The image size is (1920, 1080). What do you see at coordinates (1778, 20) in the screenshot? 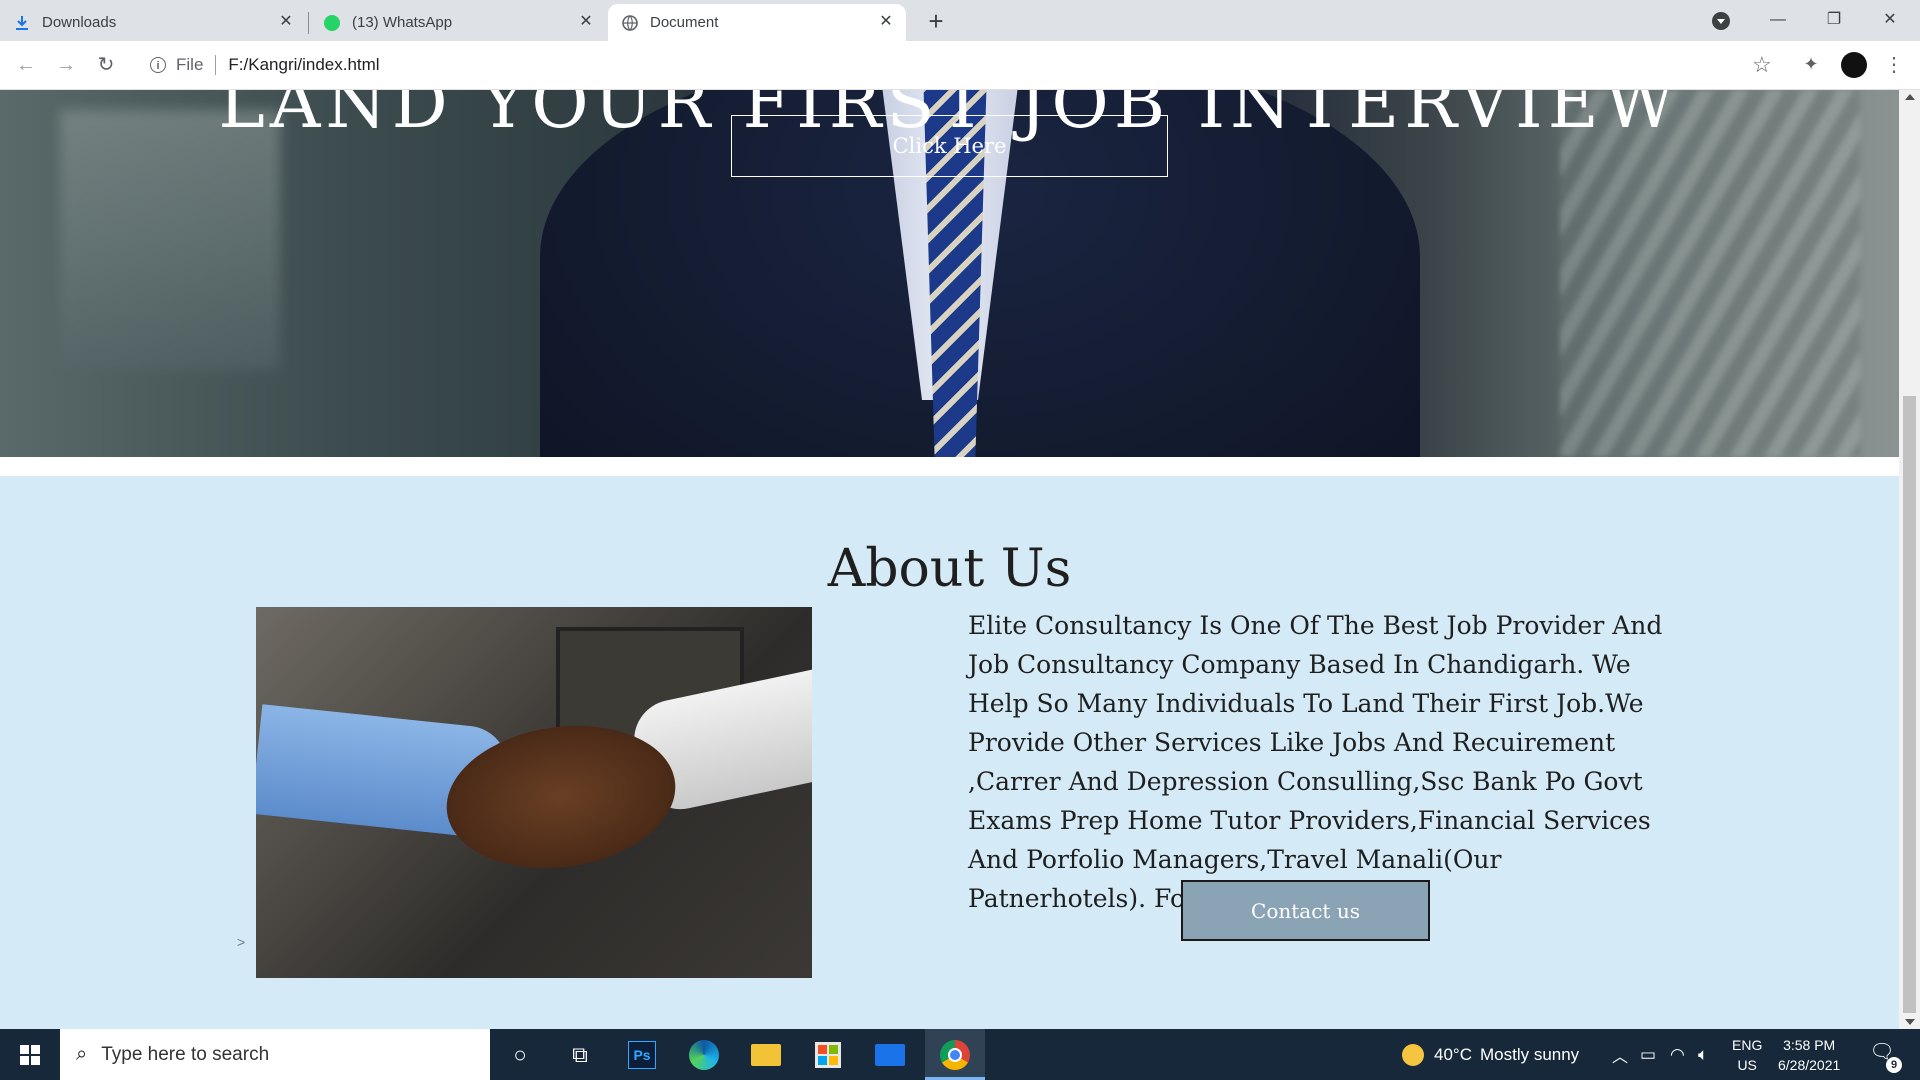
I see `minimize-icon: —` at bounding box center [1778, 20].